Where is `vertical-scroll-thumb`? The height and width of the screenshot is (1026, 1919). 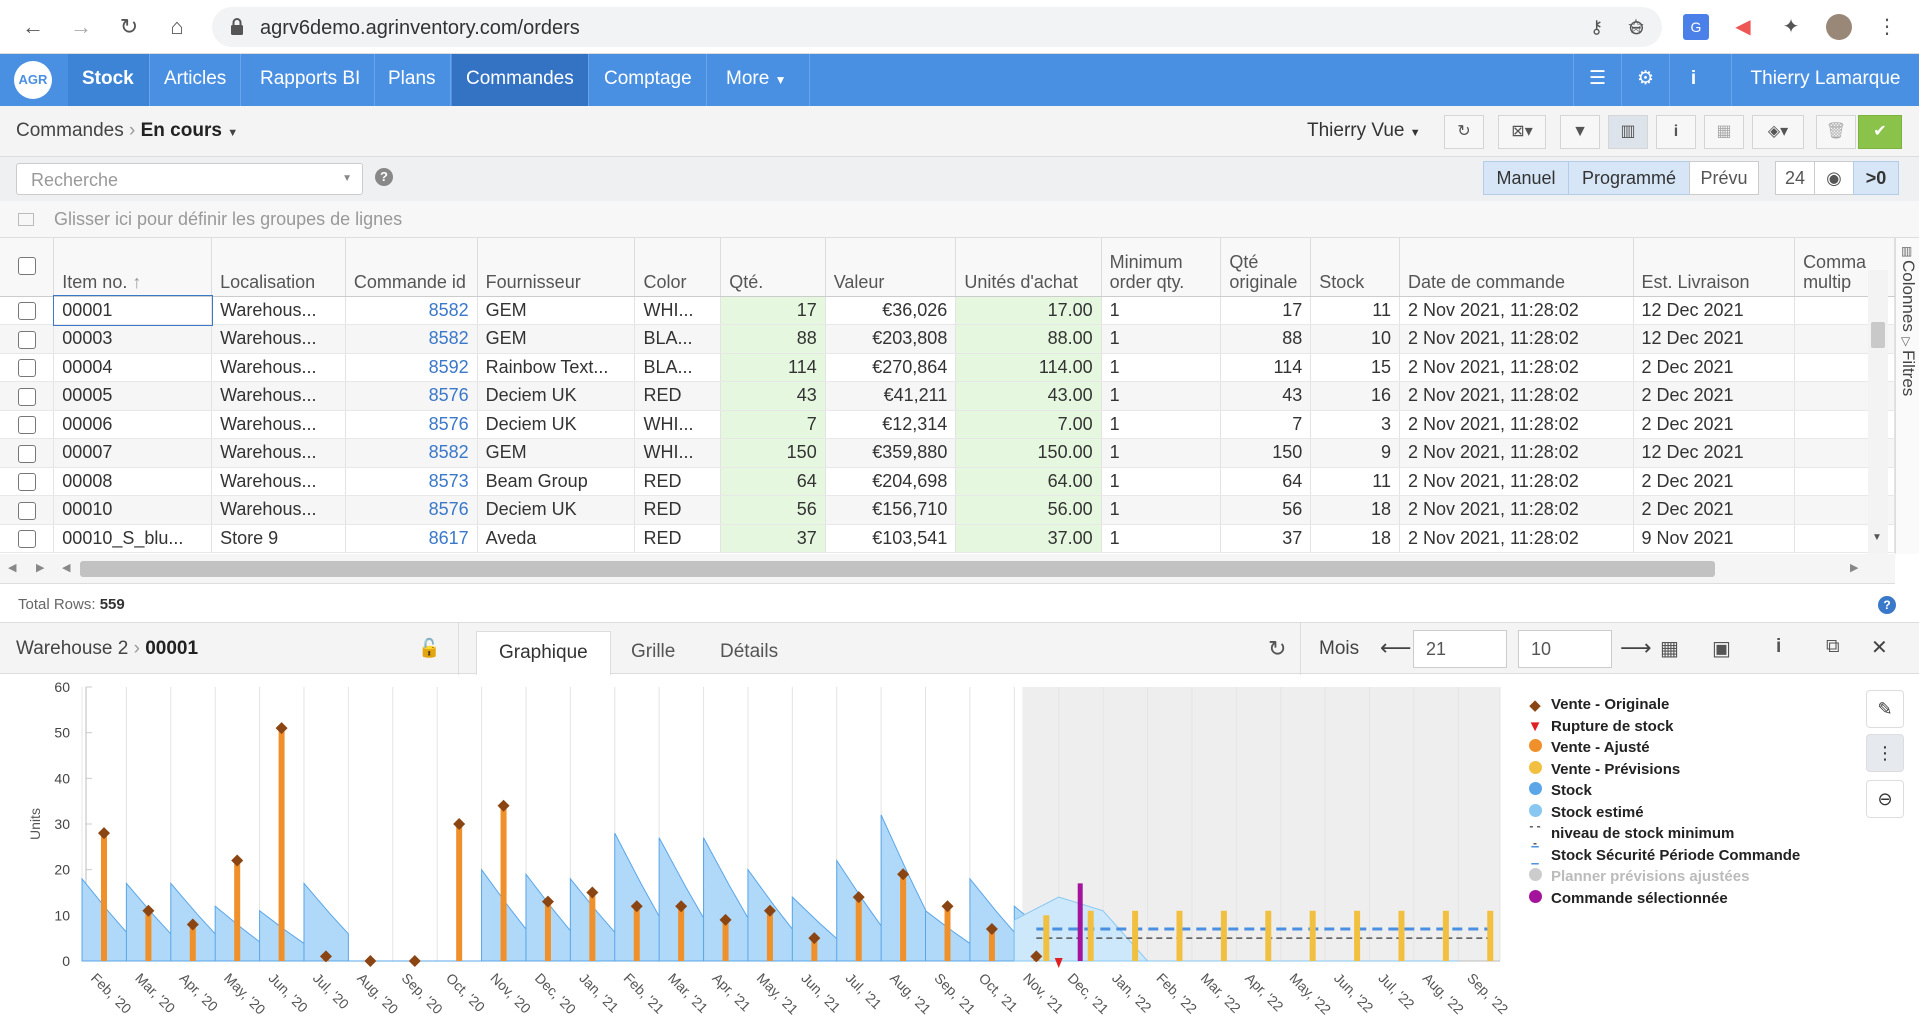 vertical-scroll-thumb is located at coordinates (1878, 335).